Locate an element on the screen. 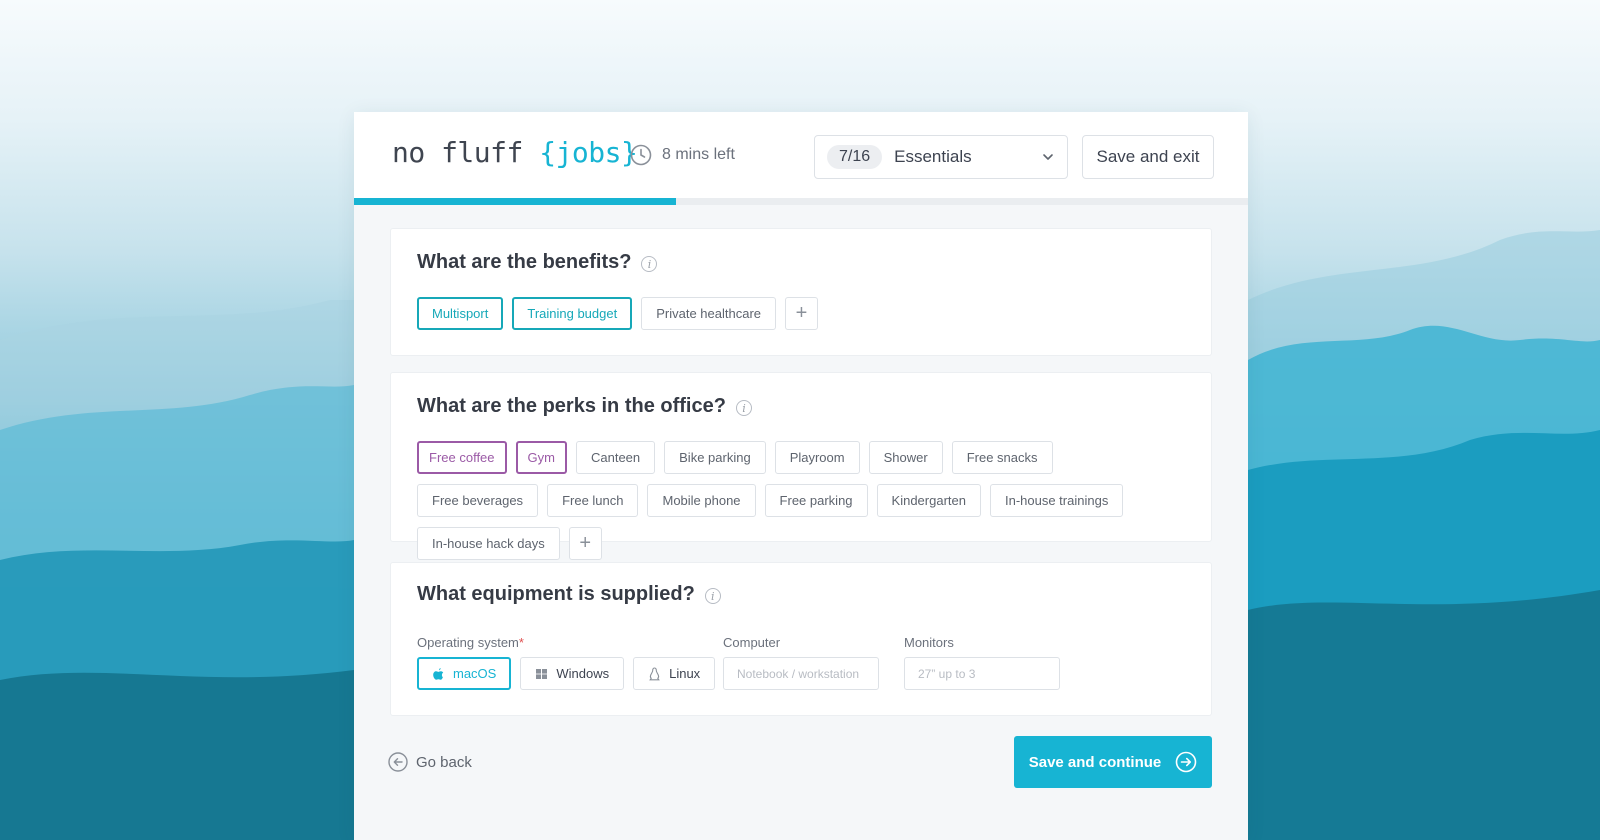 The image size is (1600, 840). progress-fill is located at coordinates (515, 201).